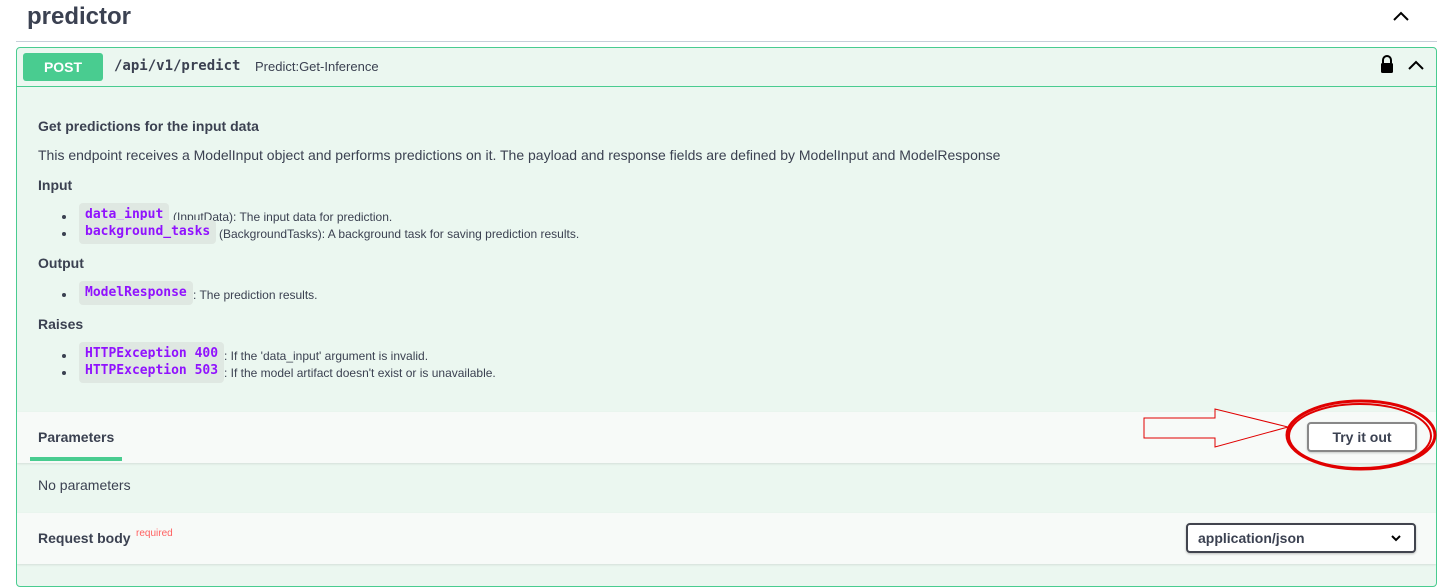  Describe the element at coordinates (84, 485) in the screenshot. I see `no-parameters-text: No parameters` at that location.